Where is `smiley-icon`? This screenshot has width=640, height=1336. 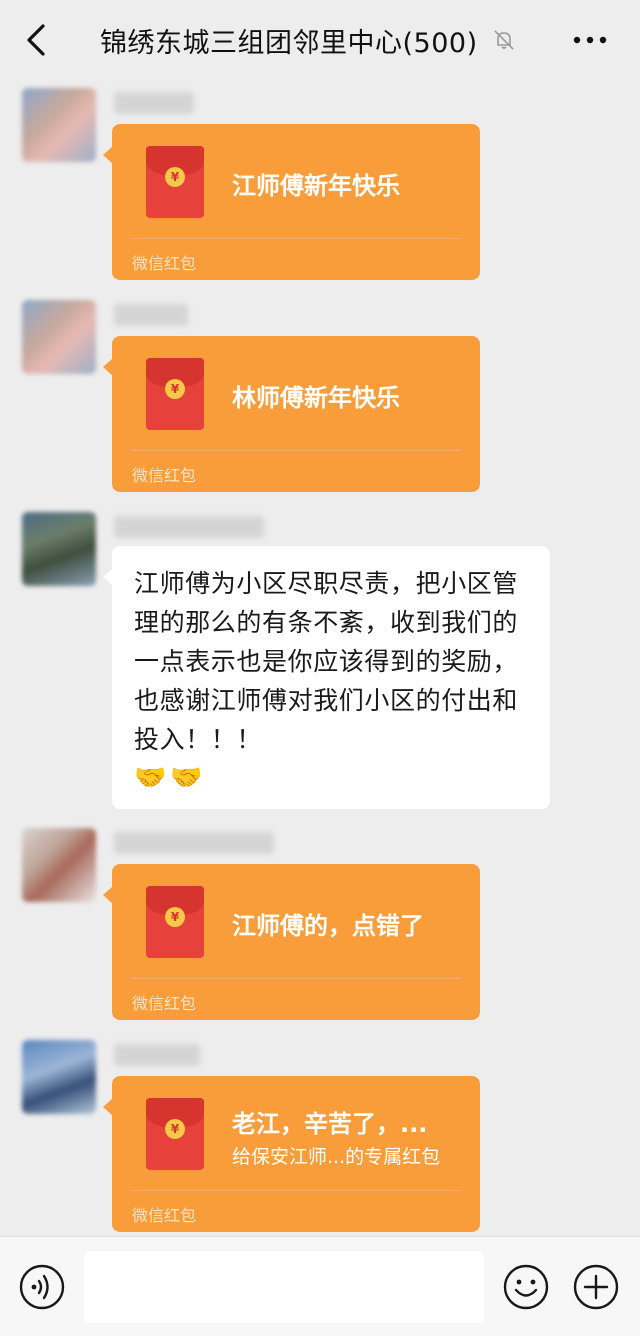 smiley-icon is located at coordinates (526, 1287).